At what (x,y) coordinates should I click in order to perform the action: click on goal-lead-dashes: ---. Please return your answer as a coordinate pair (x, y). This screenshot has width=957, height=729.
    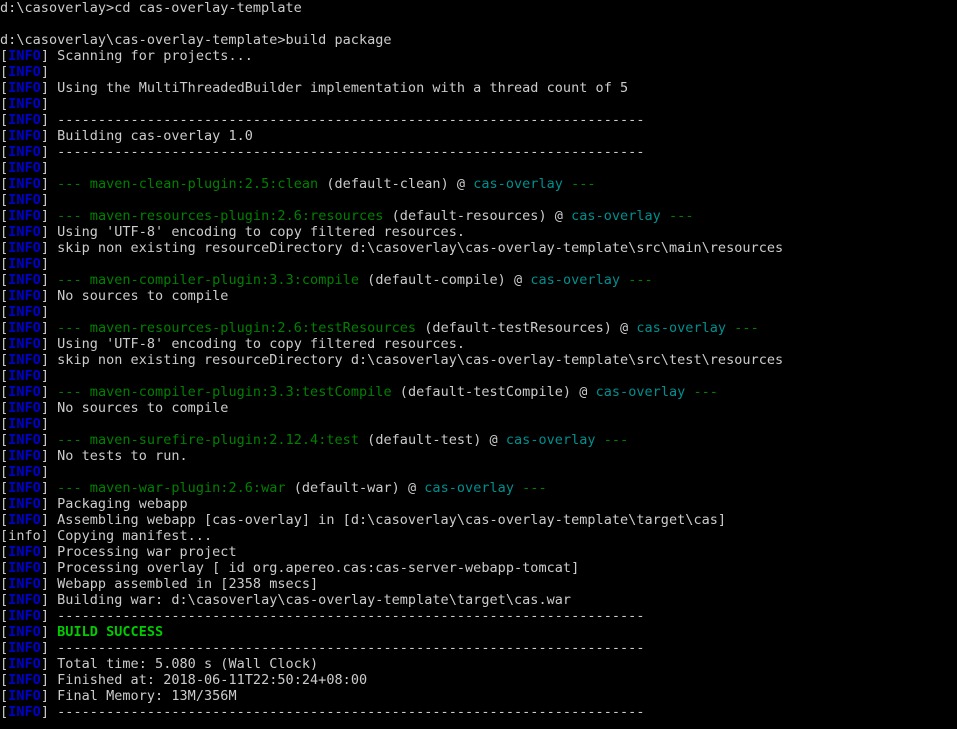
    Looking at the image, I should click on (73, 184).